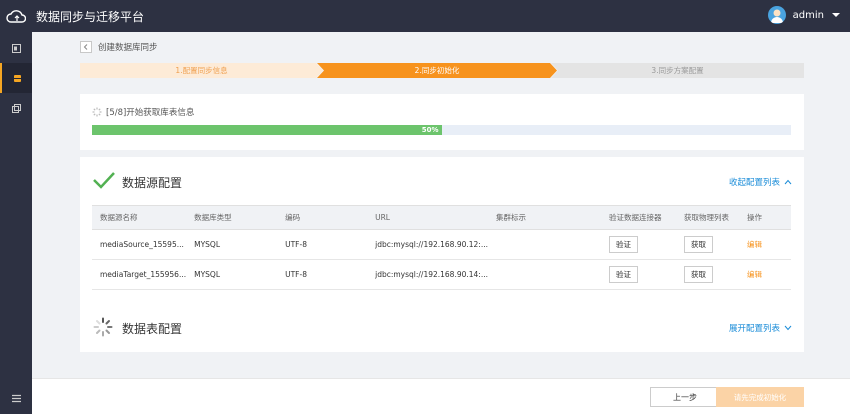 The image size is (850, 414). I want to click on expand-config-toggle: 展开配置列表, so click(760, 328).